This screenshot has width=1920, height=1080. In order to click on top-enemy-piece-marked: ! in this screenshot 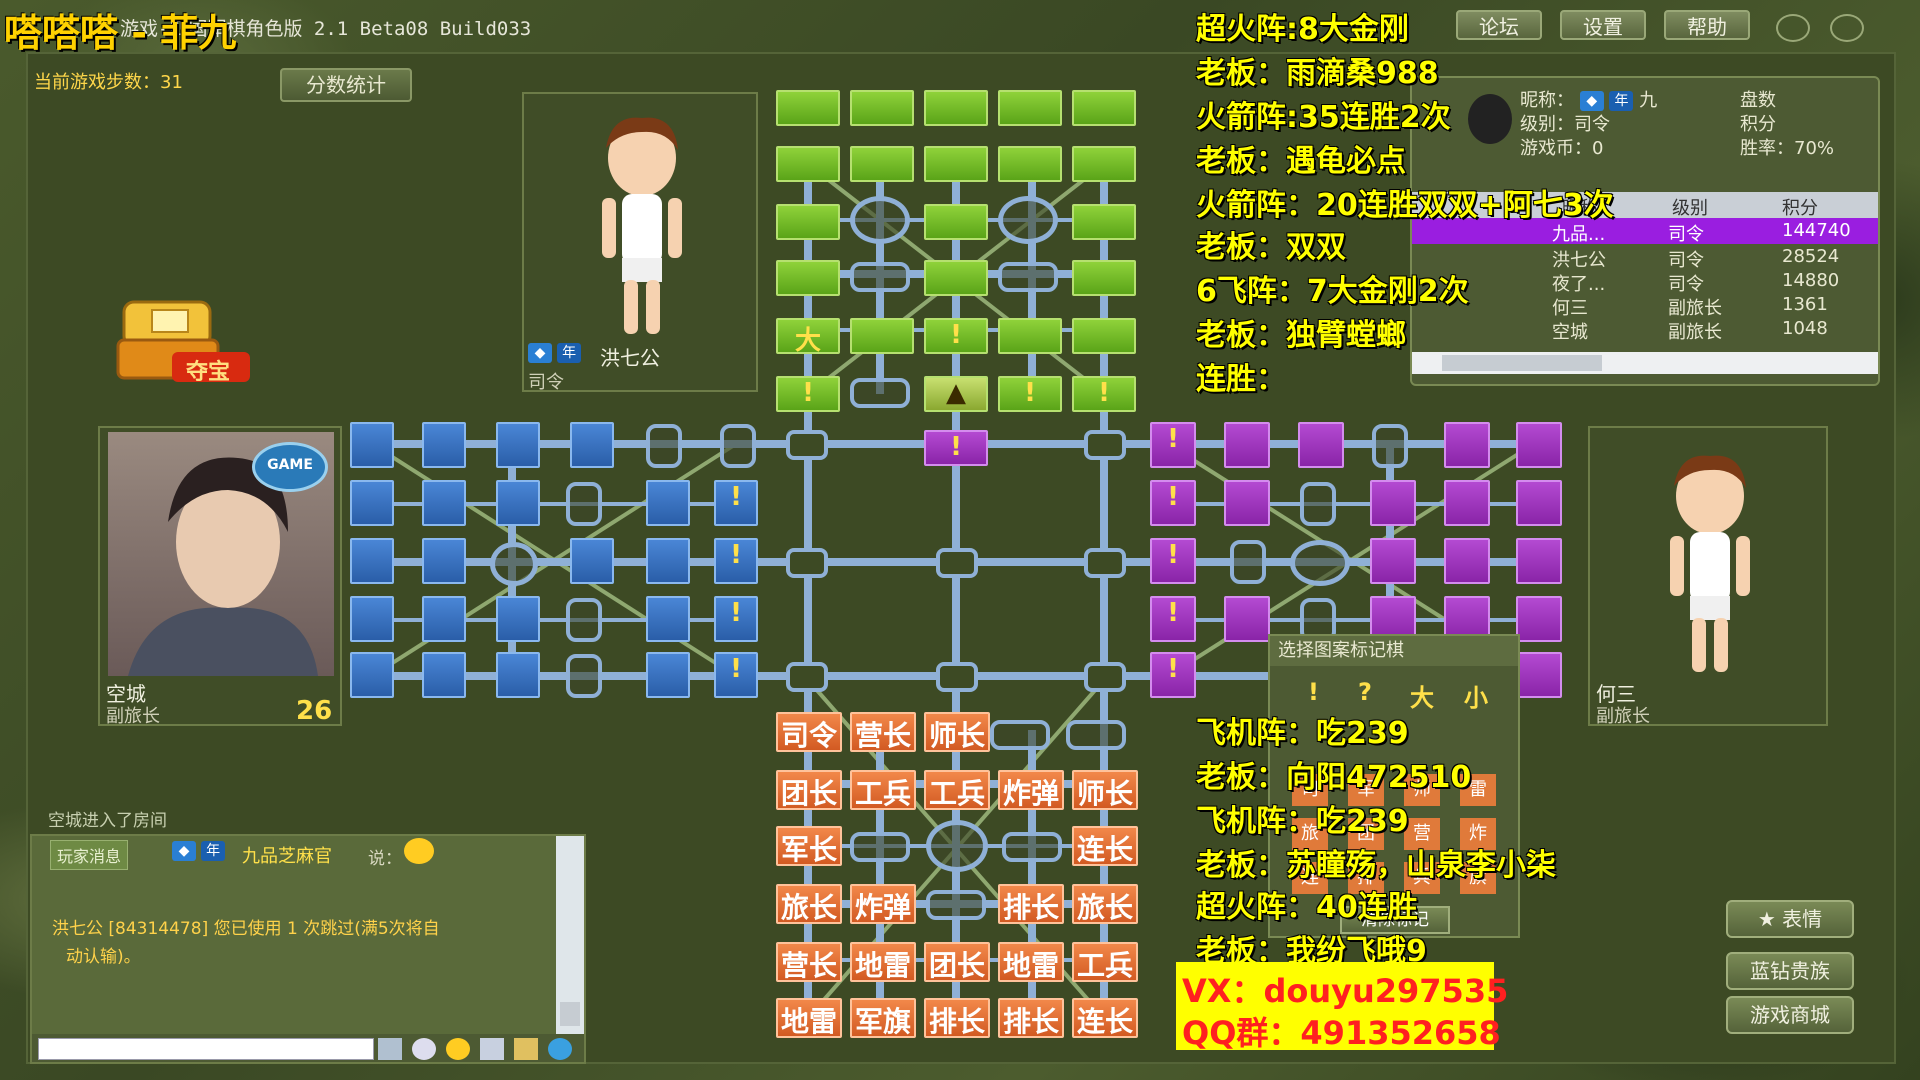, I will do `click(1104, 394)`.